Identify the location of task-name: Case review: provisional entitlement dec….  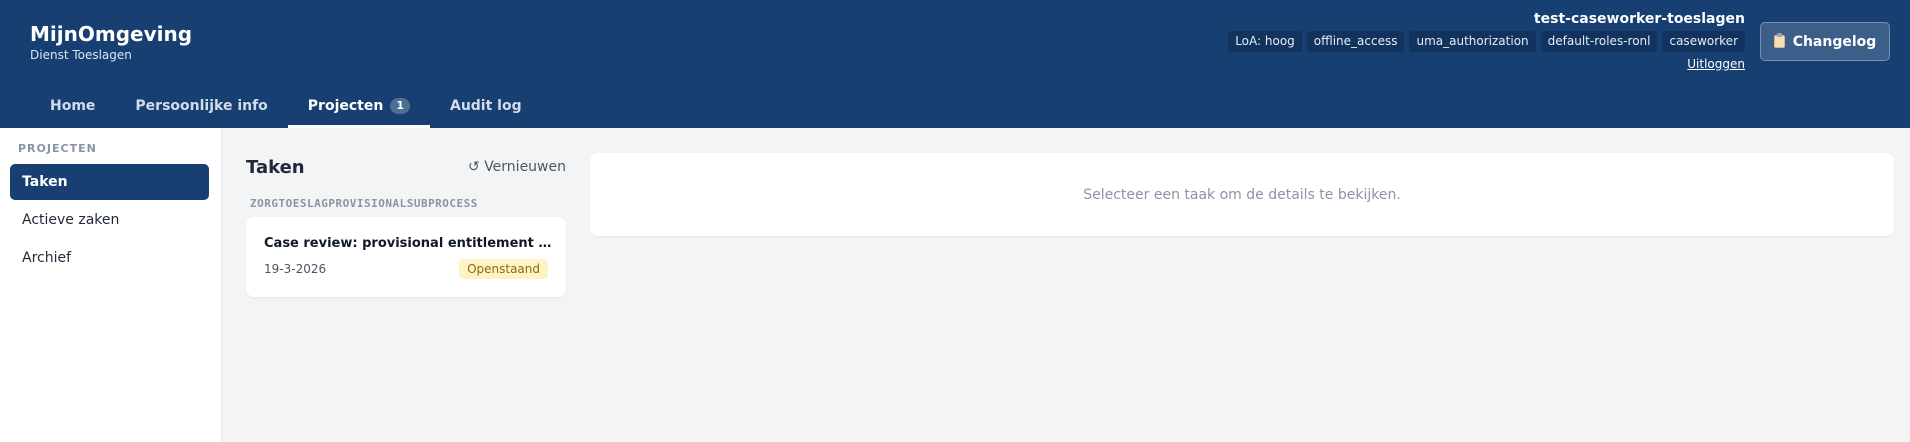
(409, 243).